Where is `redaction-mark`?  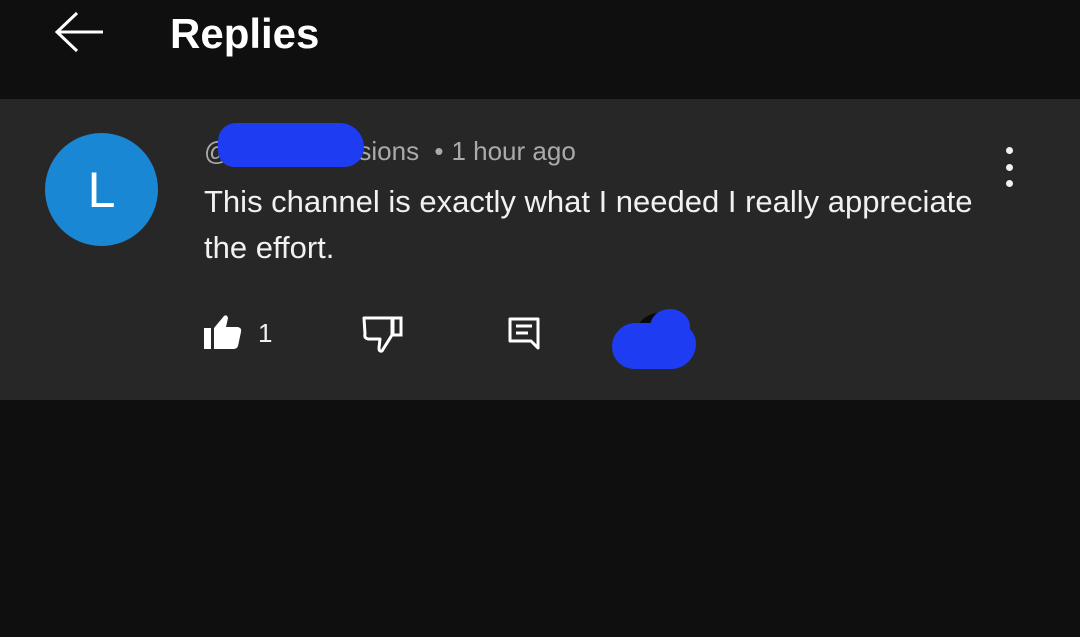 redaction-mark is located at coordinates (670, 327).